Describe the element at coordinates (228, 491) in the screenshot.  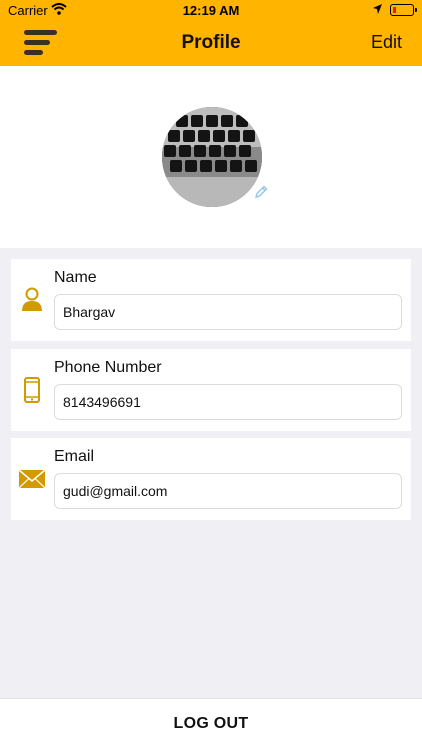
I see `email-field: gudi@gmail.com` at that location.